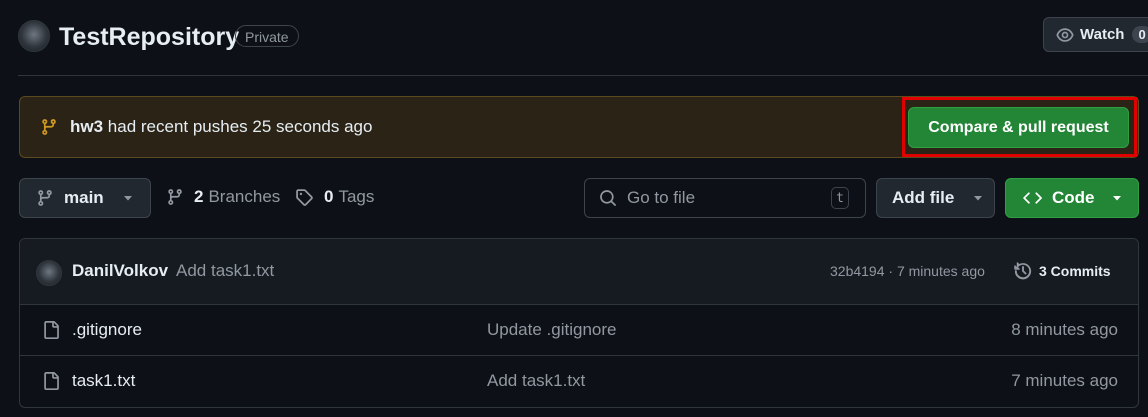  I want to click on avatar, so click(49, 273).